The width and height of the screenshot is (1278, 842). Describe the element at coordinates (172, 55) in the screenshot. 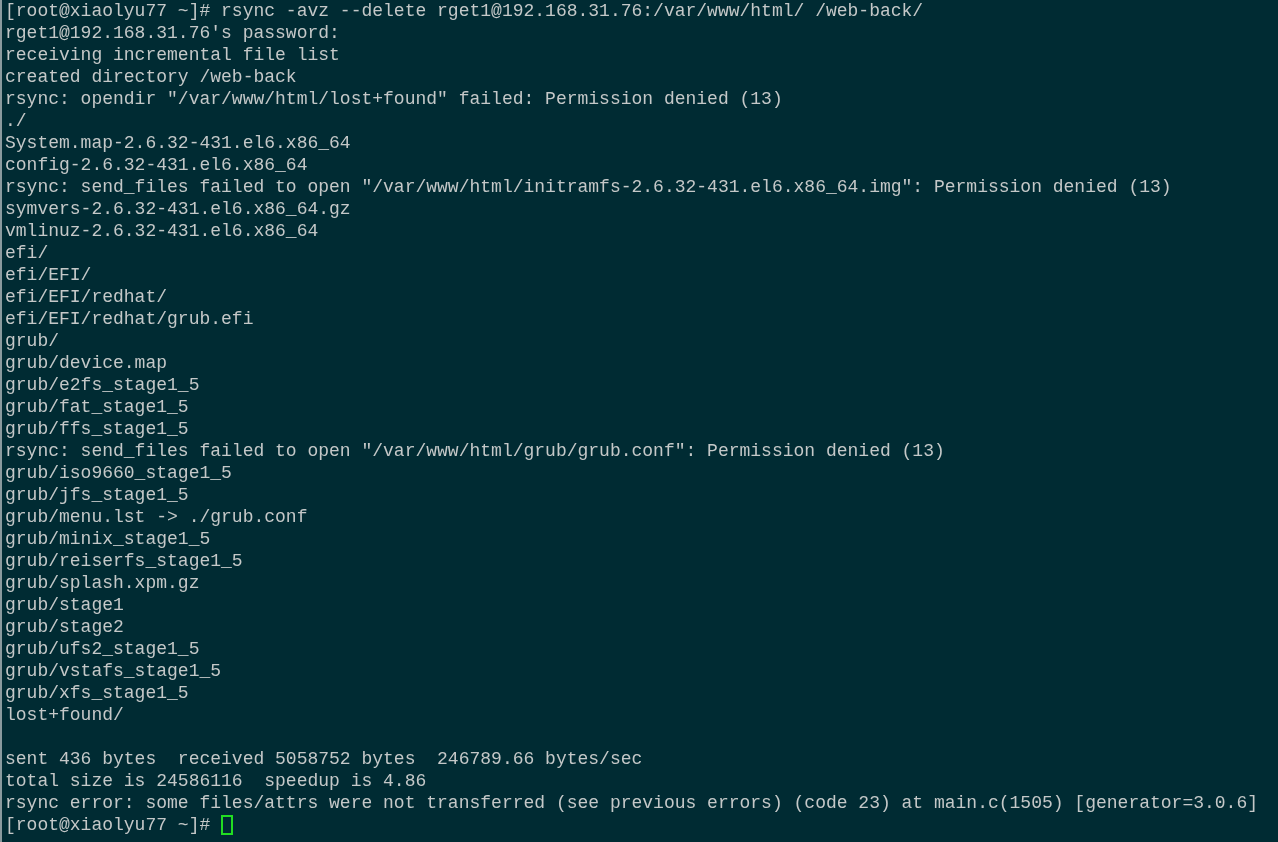

I see `terminal-line: receiving incremental file list` at that location.